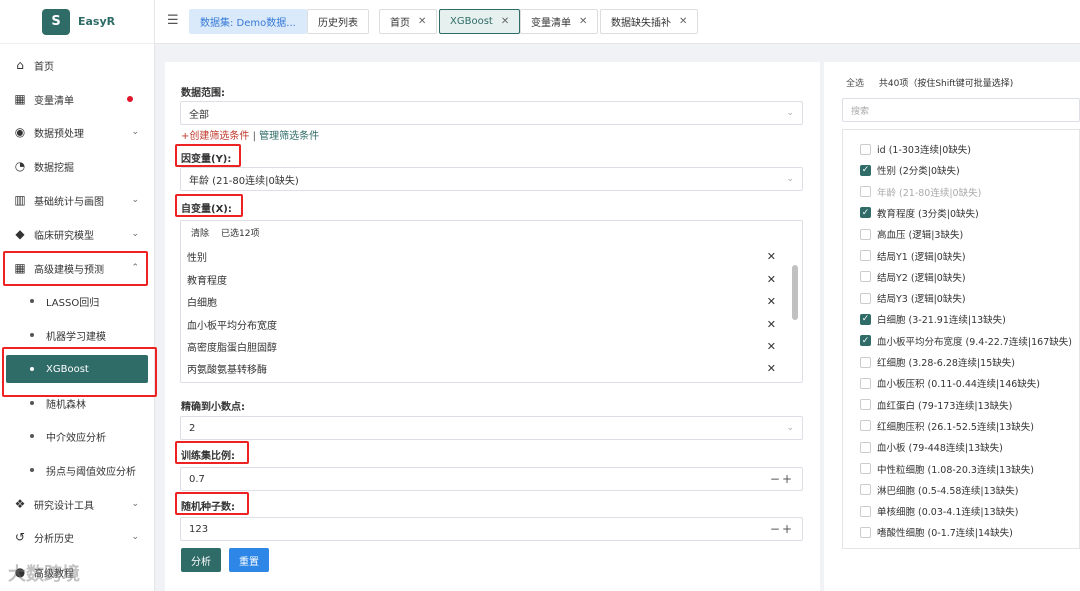 Image resolution: width=1080 pixels, height=591 pixels. What do you see at coordinates (559, 21) in the screenshot?
I see `tab-variables: 变量清单 ✕` at bounding box center [559, 21].